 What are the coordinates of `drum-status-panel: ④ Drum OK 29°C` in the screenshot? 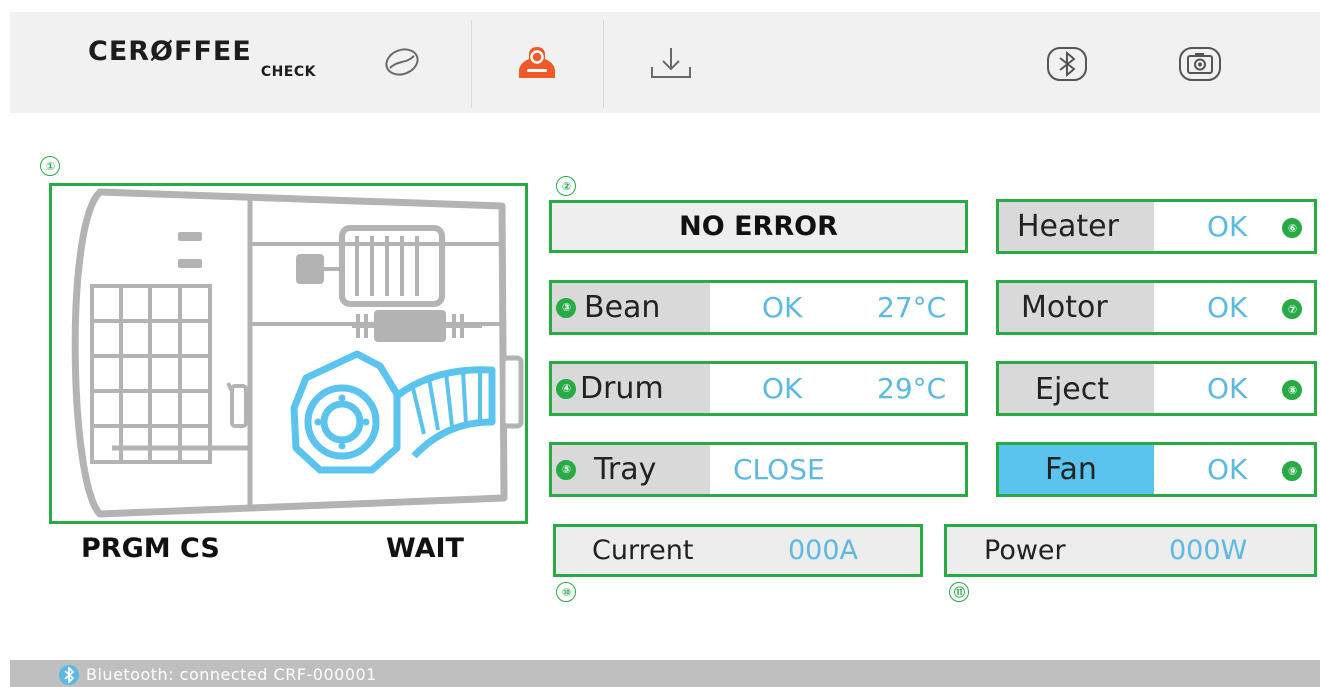 It's located at (758, 388).